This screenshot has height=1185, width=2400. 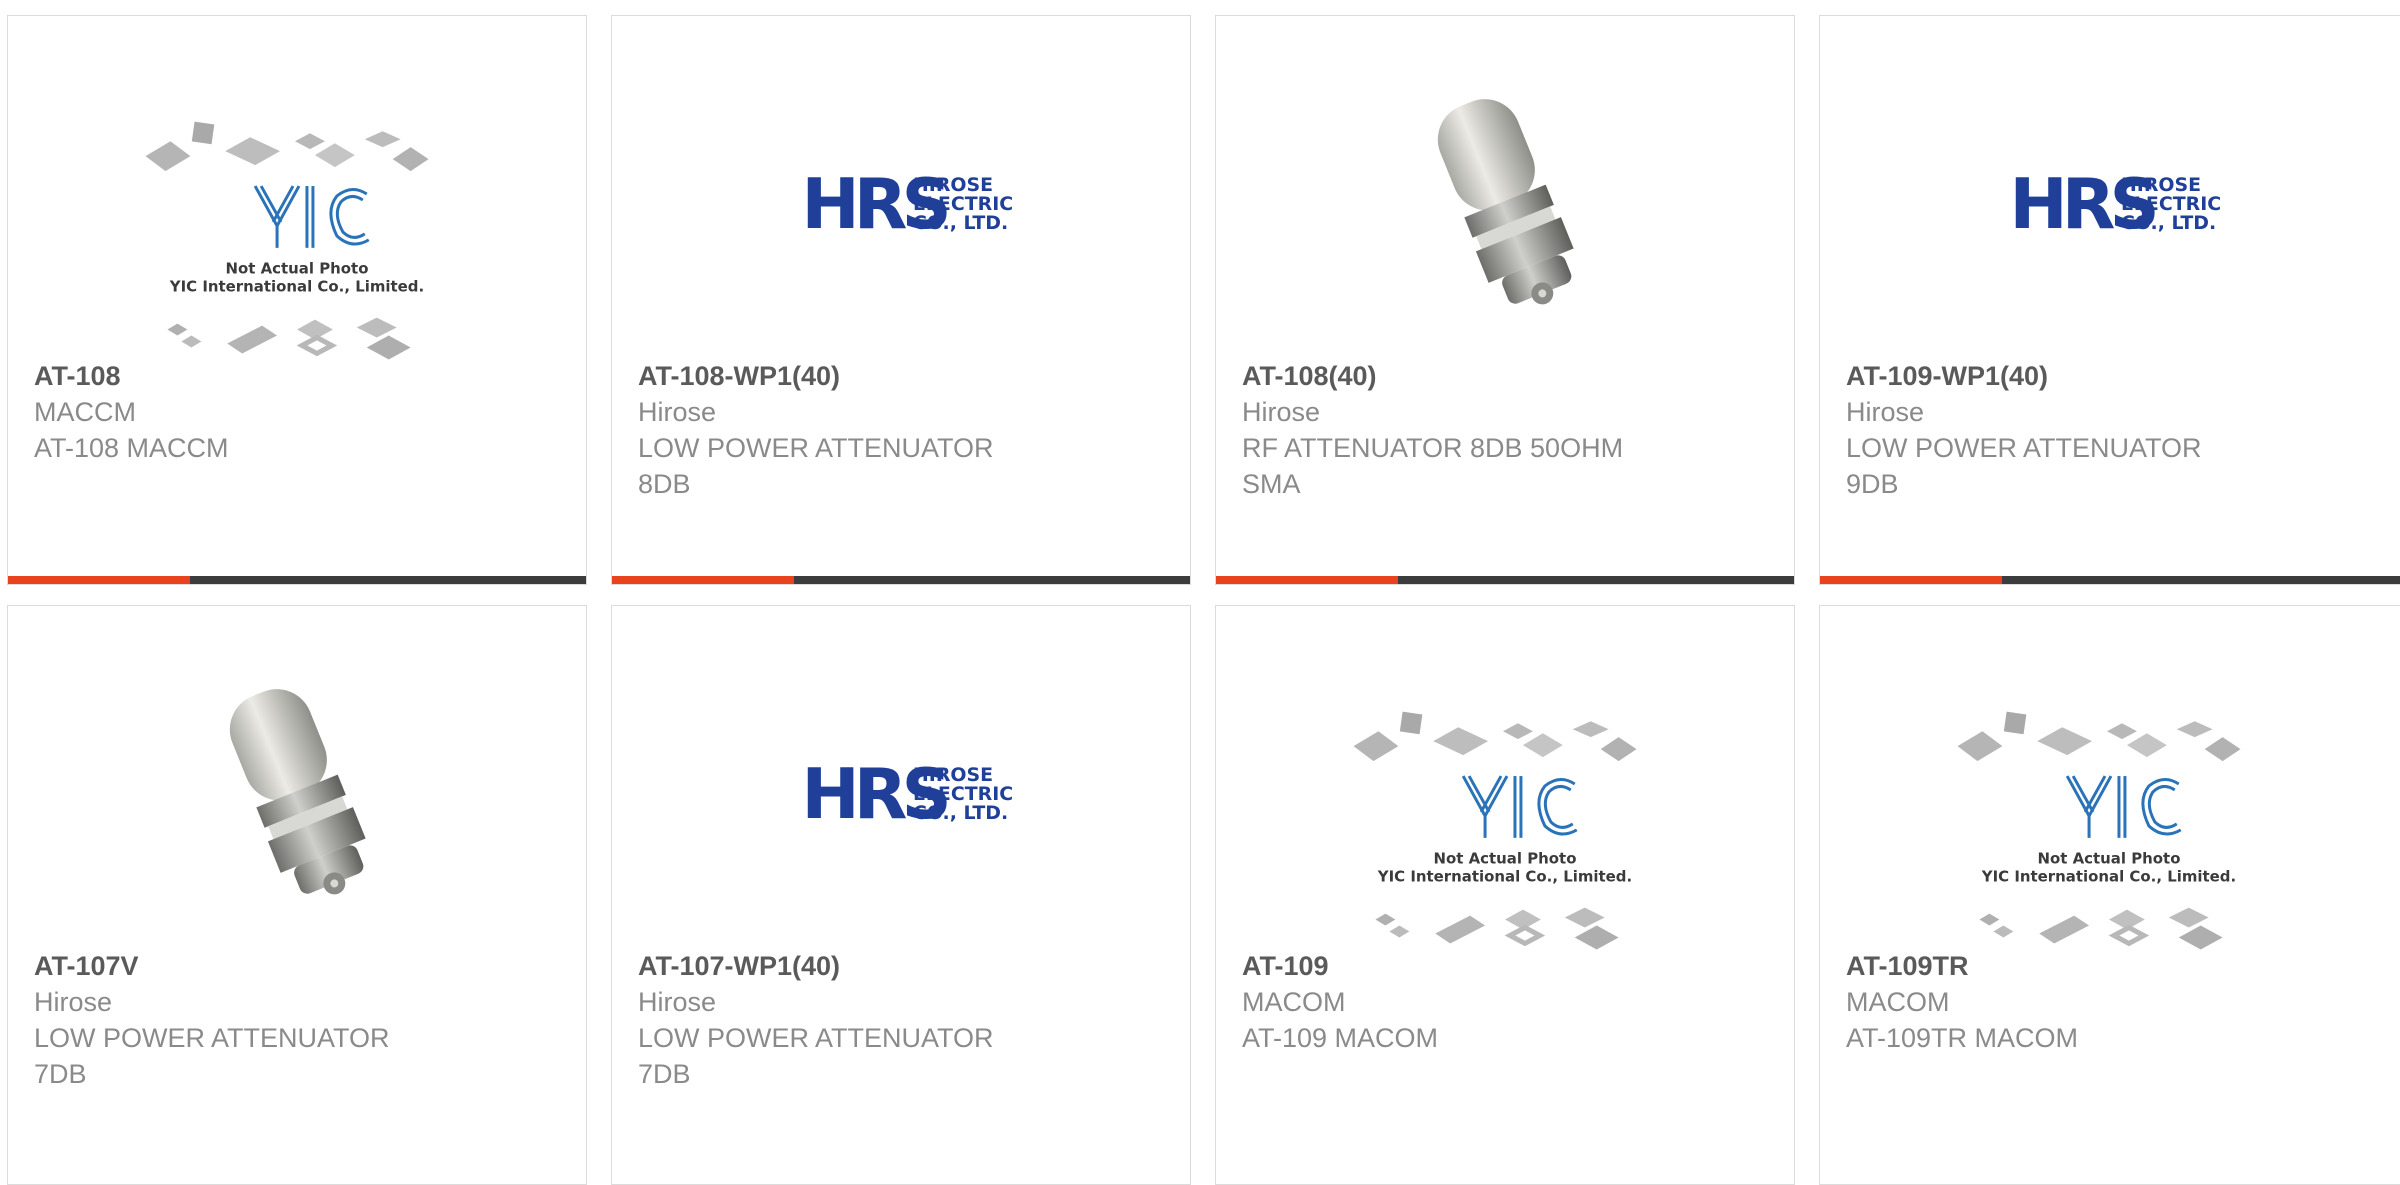 I want to click on description: AT-108 MACCM, so click(x=131, y=448).